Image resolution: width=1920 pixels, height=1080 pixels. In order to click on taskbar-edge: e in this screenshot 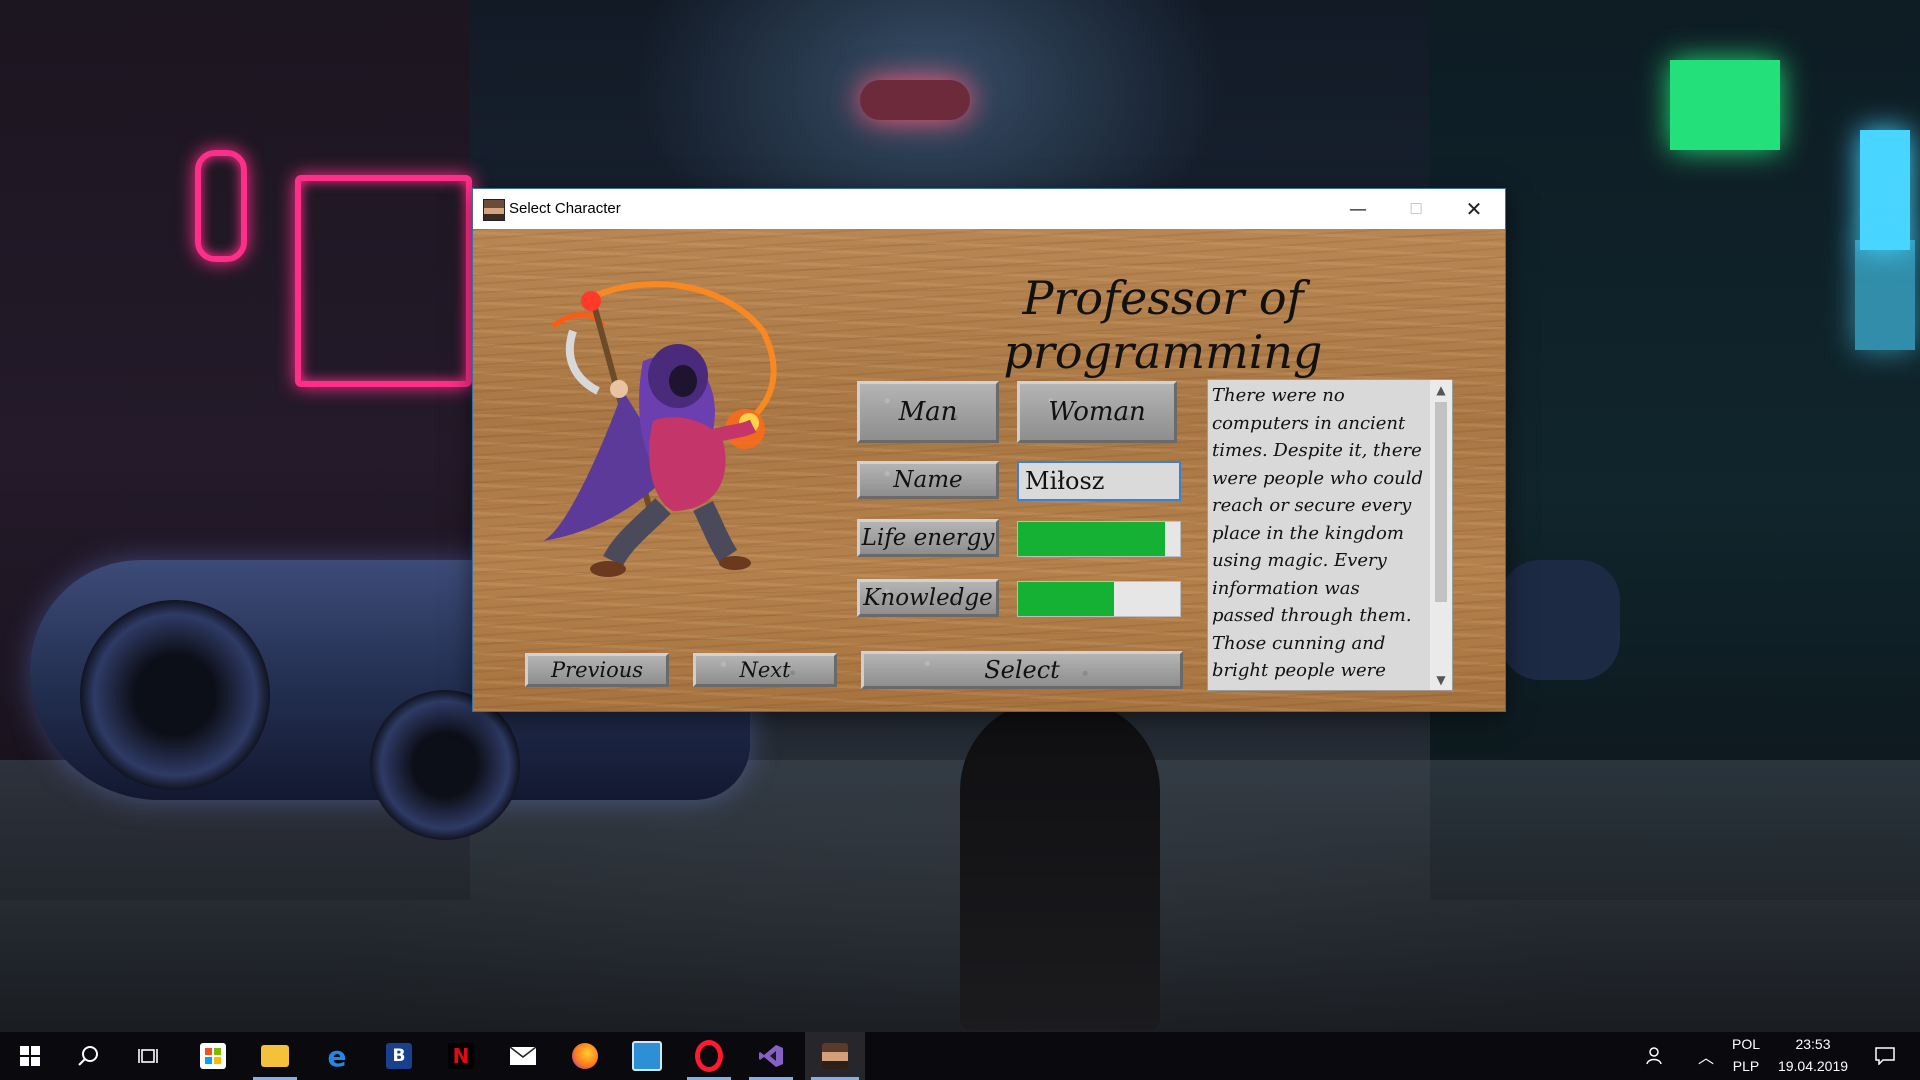, I will do `click(337, 1056)`.